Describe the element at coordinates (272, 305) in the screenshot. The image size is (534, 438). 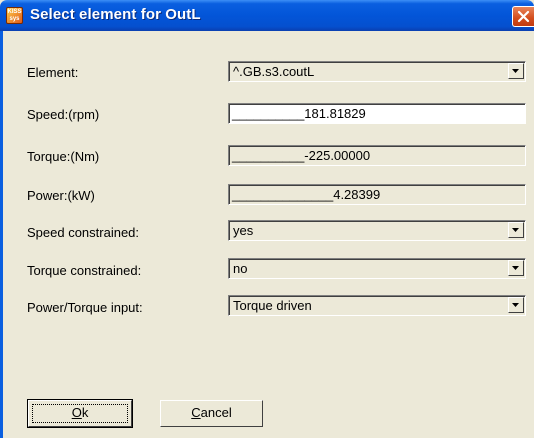
I see `power-torque-input-value: Torque driven` at that location.